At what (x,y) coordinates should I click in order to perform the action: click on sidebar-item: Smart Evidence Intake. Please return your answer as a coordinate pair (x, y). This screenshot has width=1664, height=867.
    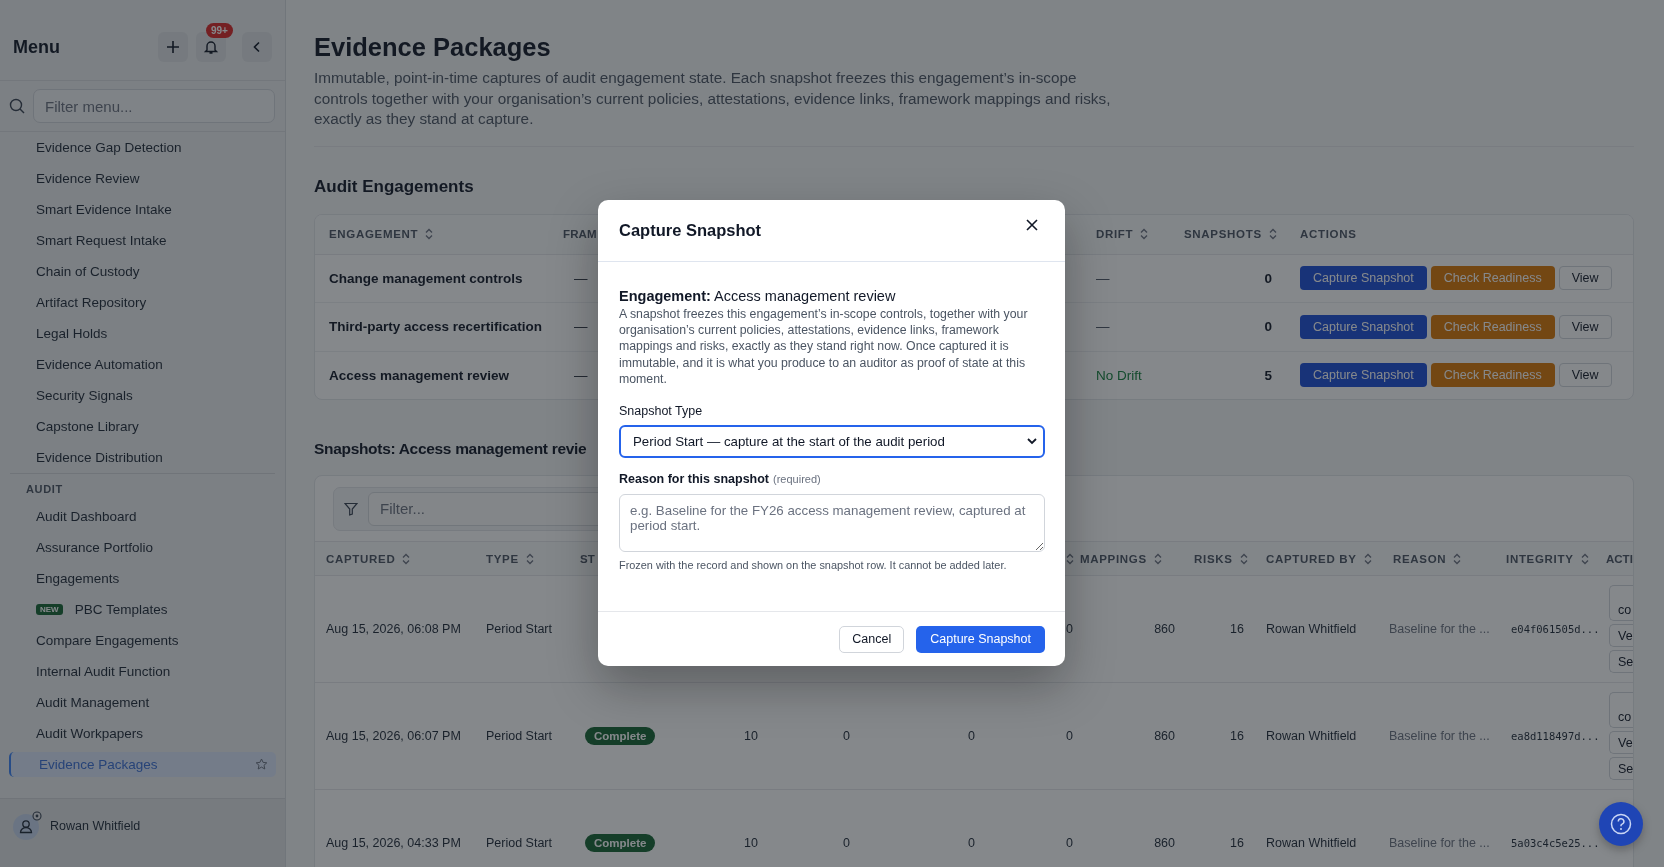
    Looking at the image, I should click on (142, 209).